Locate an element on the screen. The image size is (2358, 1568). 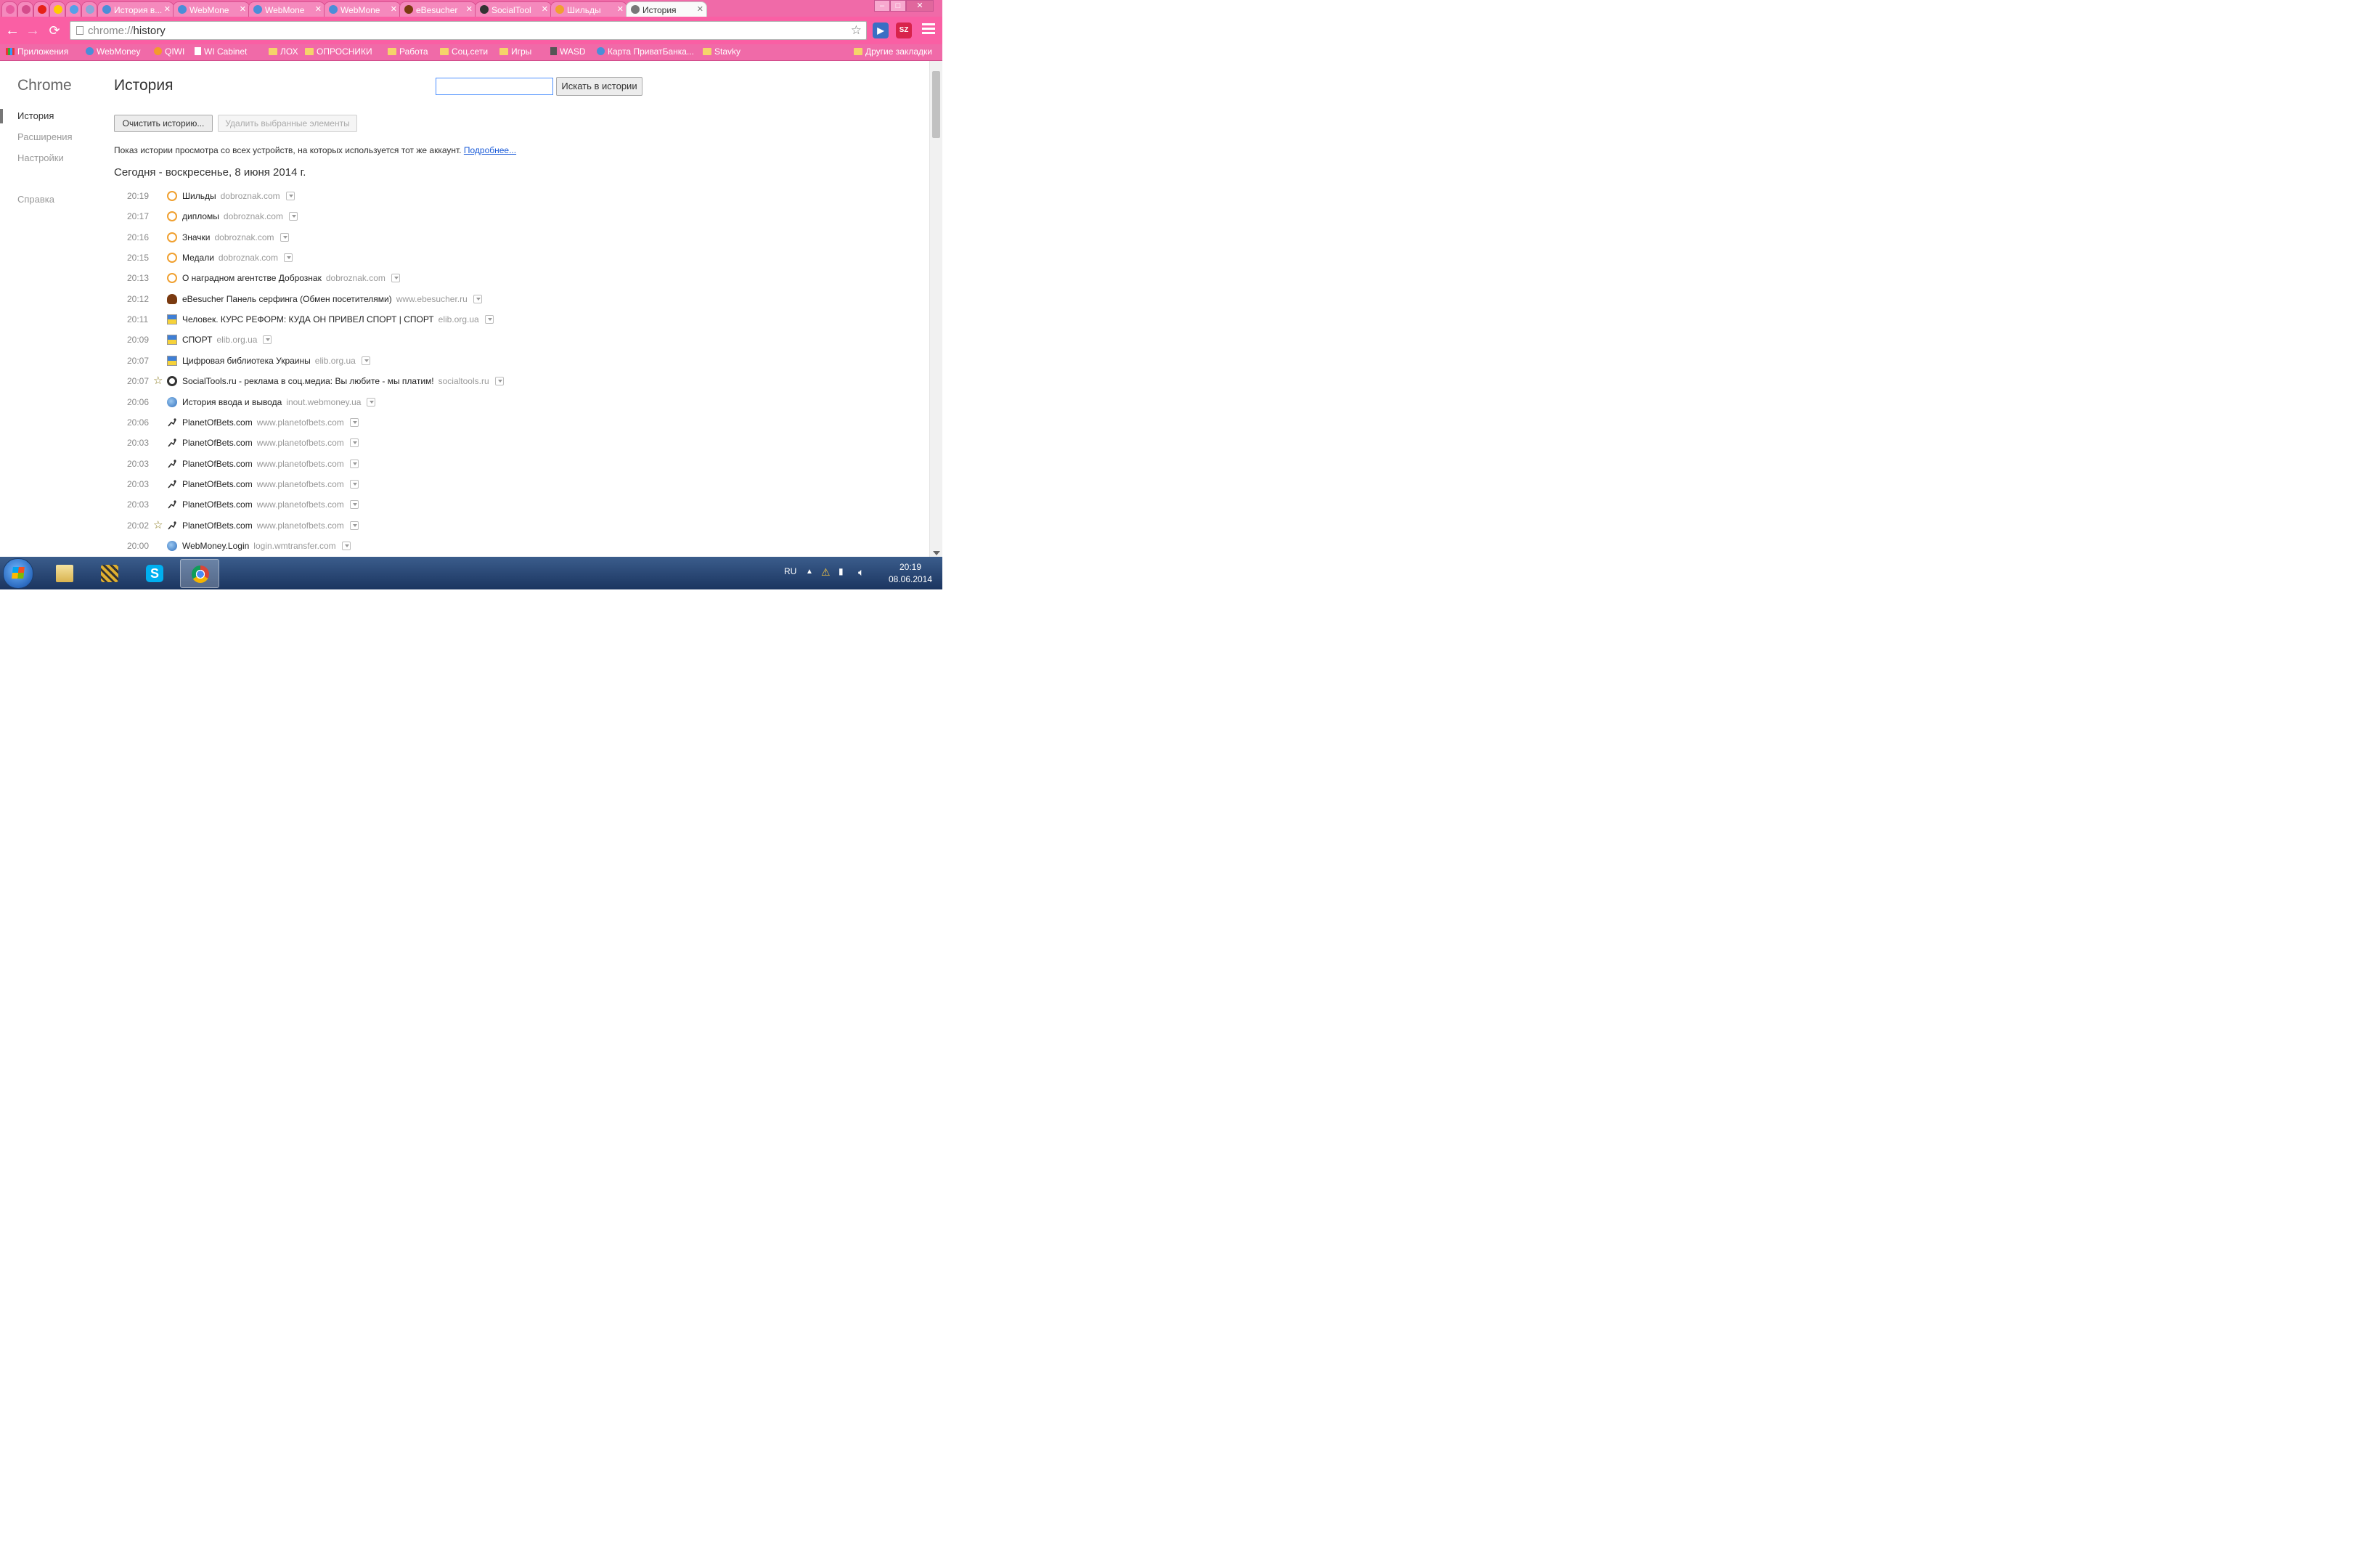
bookmarked-star-icon: ☆ is located at coordinates (158, 381).